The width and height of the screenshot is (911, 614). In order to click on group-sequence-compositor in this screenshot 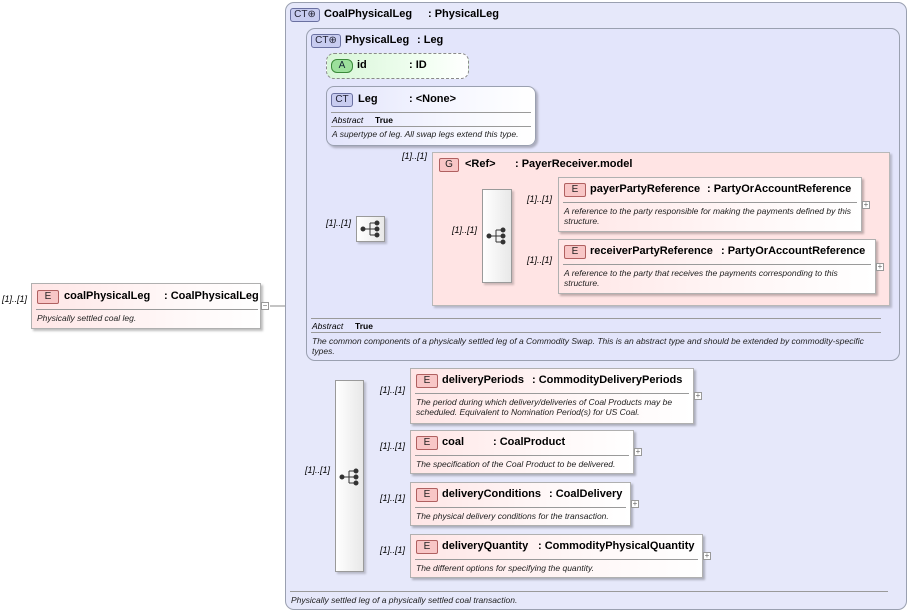, I will do `click(497, 236)`.